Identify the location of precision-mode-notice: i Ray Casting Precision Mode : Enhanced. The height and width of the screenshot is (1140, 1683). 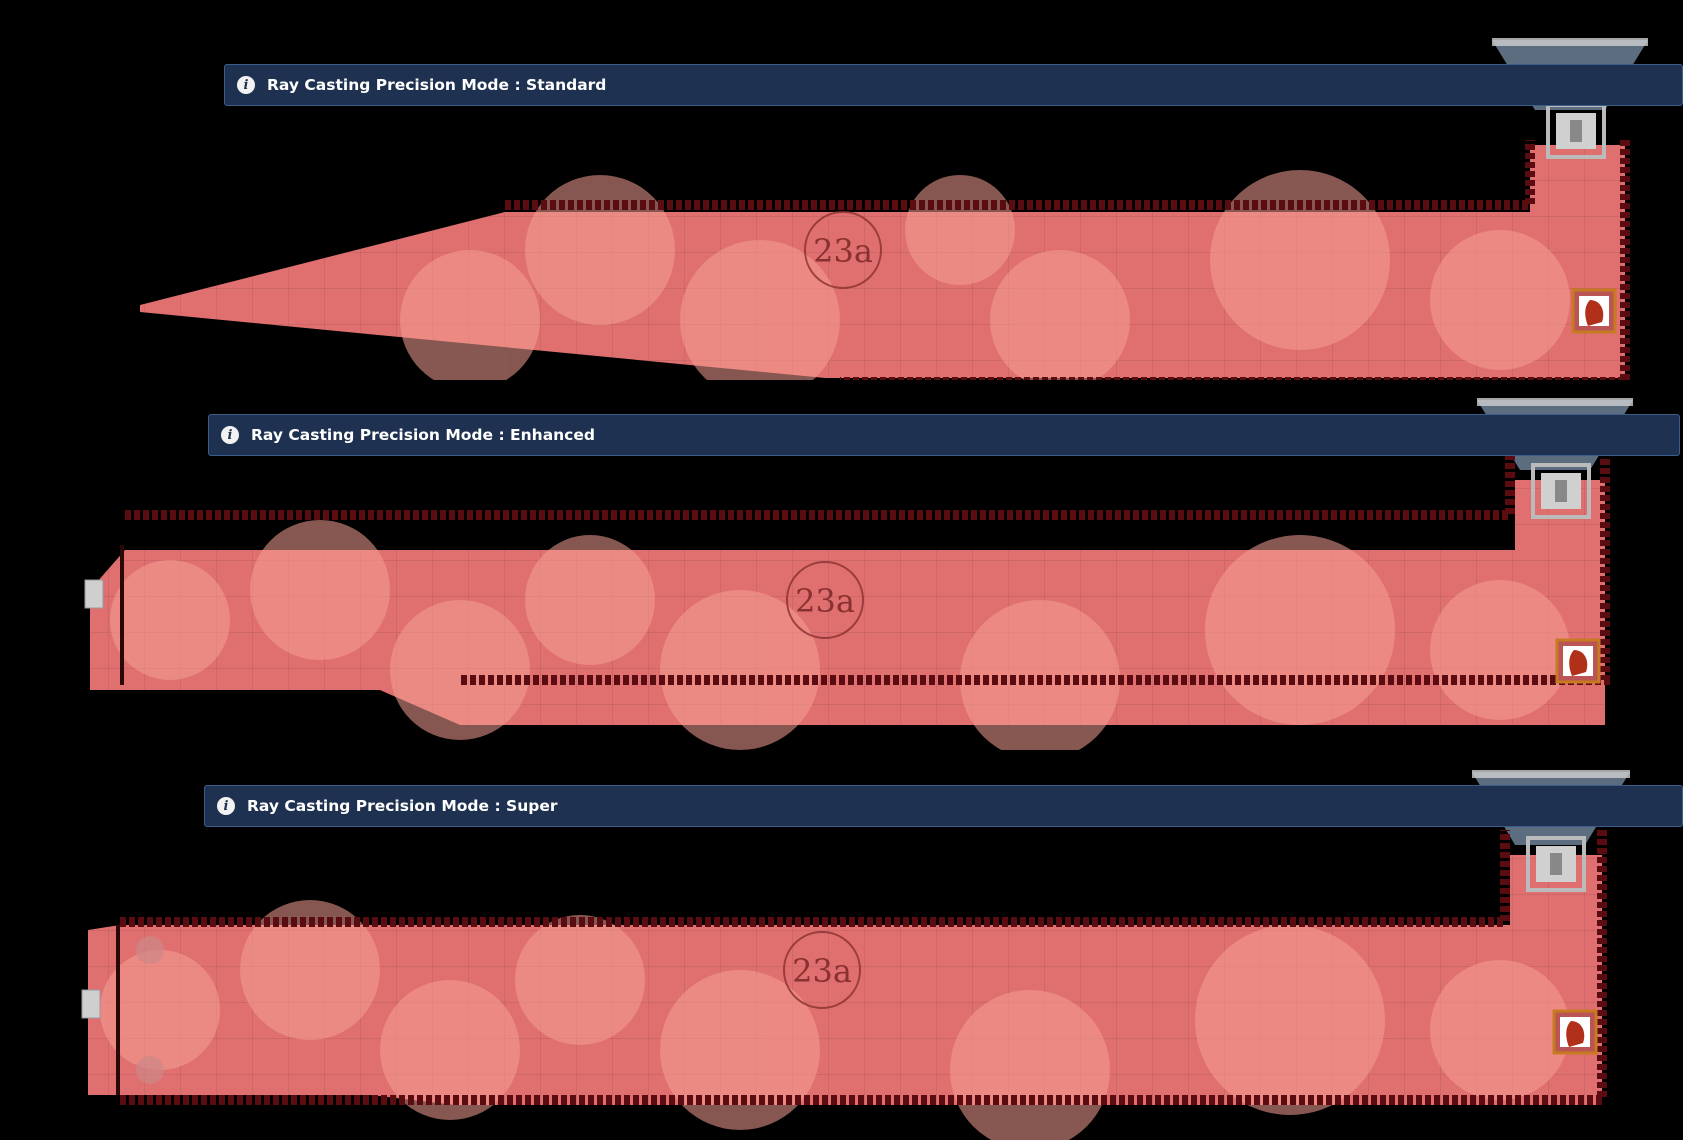
(944, 435).